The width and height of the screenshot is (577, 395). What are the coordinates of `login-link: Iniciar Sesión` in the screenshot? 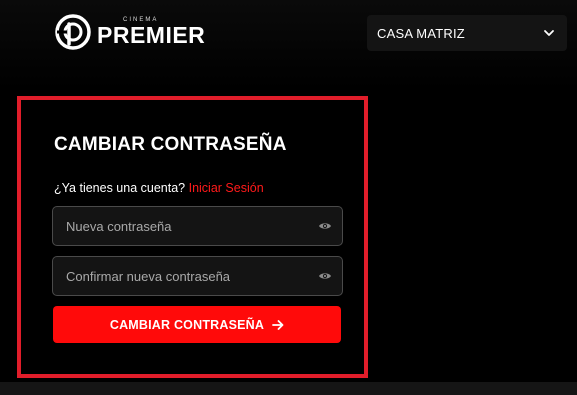 It's located at (226, 188).